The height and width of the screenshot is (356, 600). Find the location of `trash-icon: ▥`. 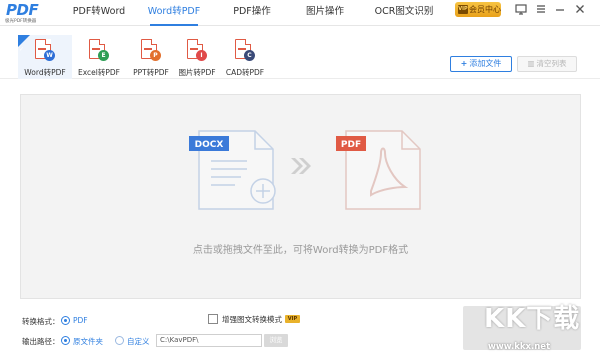

trash-icon: ▥ is located at coordinates (531, 63).